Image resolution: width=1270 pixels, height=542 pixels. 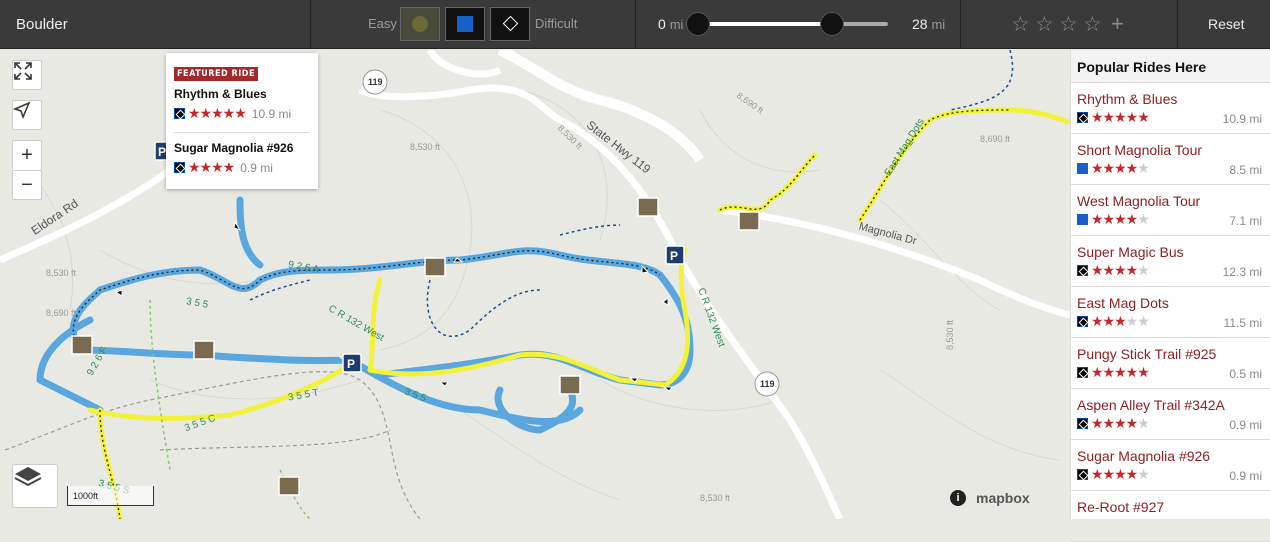 I want to click on diamond-icon, so click(x=510, y=23).